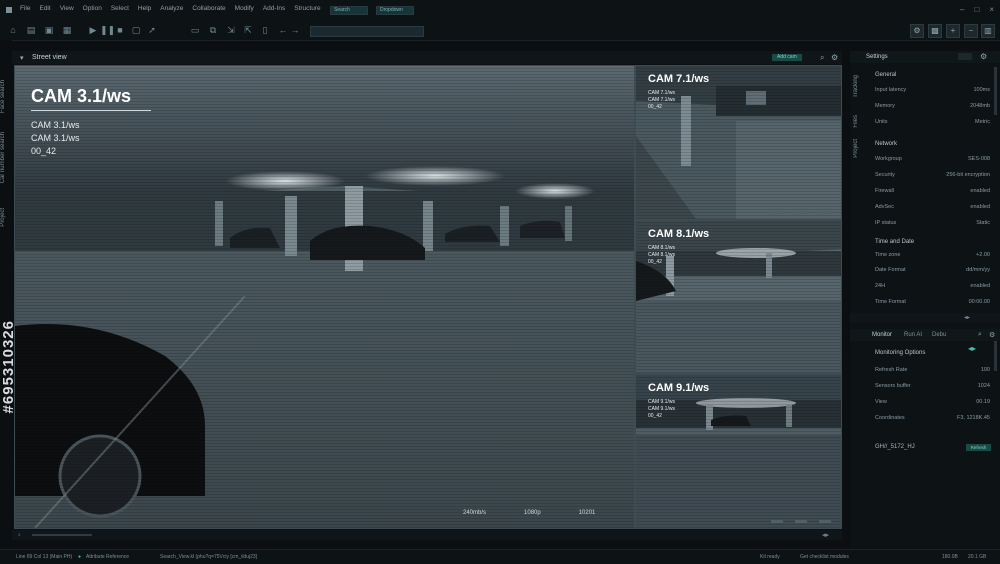 The height and width of the screenshot is (564, 1000). Describe the element at coordinates (152, 30) in the screenshot. I see `pointer-icon: ➚` at that location.